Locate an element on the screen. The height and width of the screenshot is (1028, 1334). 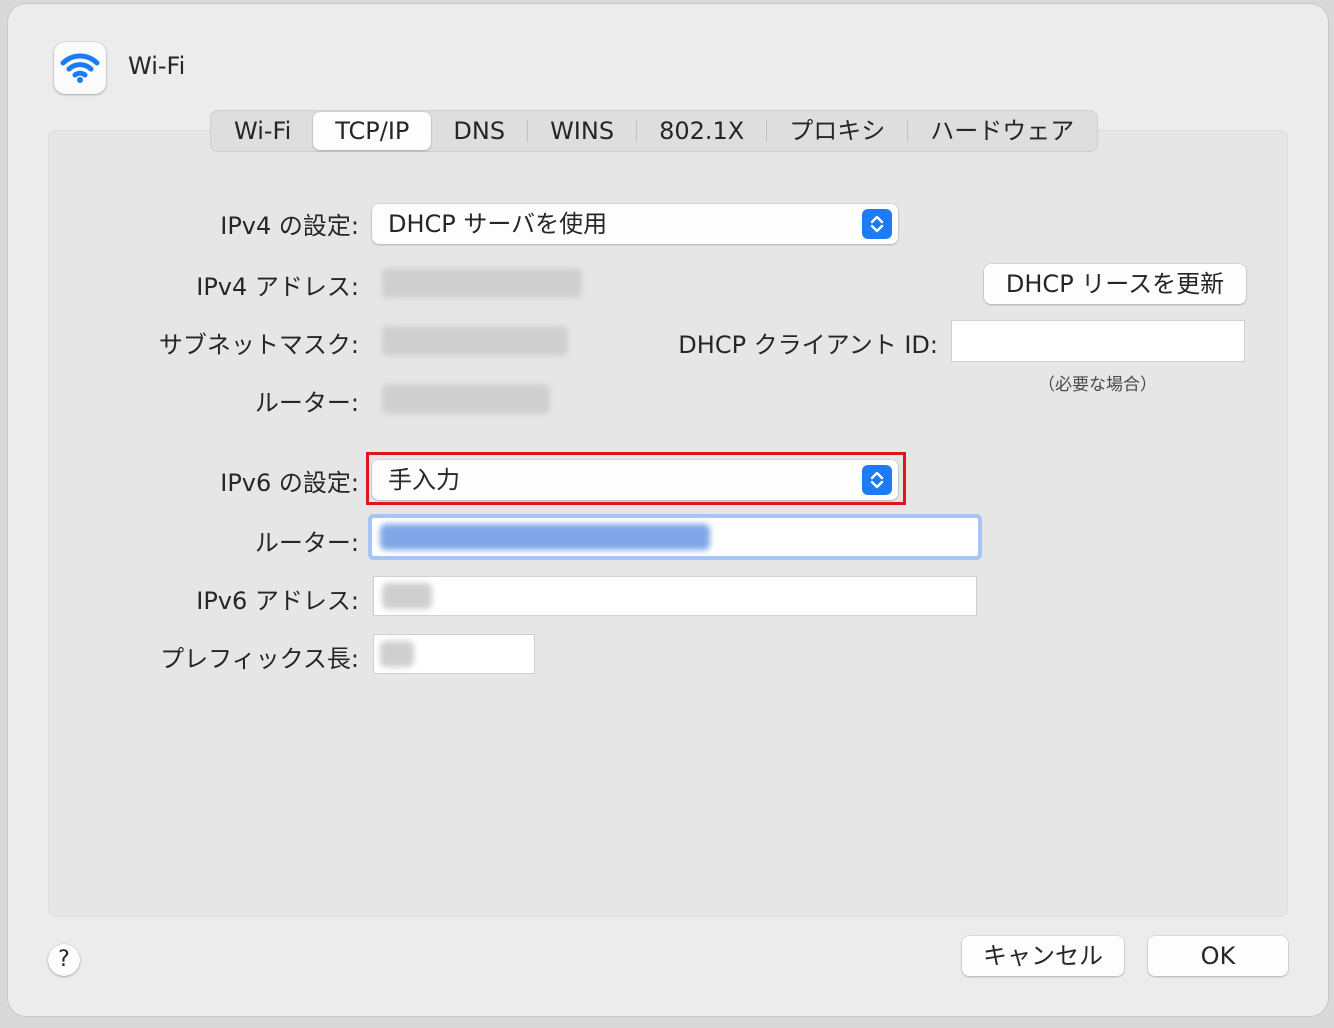
chevron-updown-icon is located at coordinates (877, 224).